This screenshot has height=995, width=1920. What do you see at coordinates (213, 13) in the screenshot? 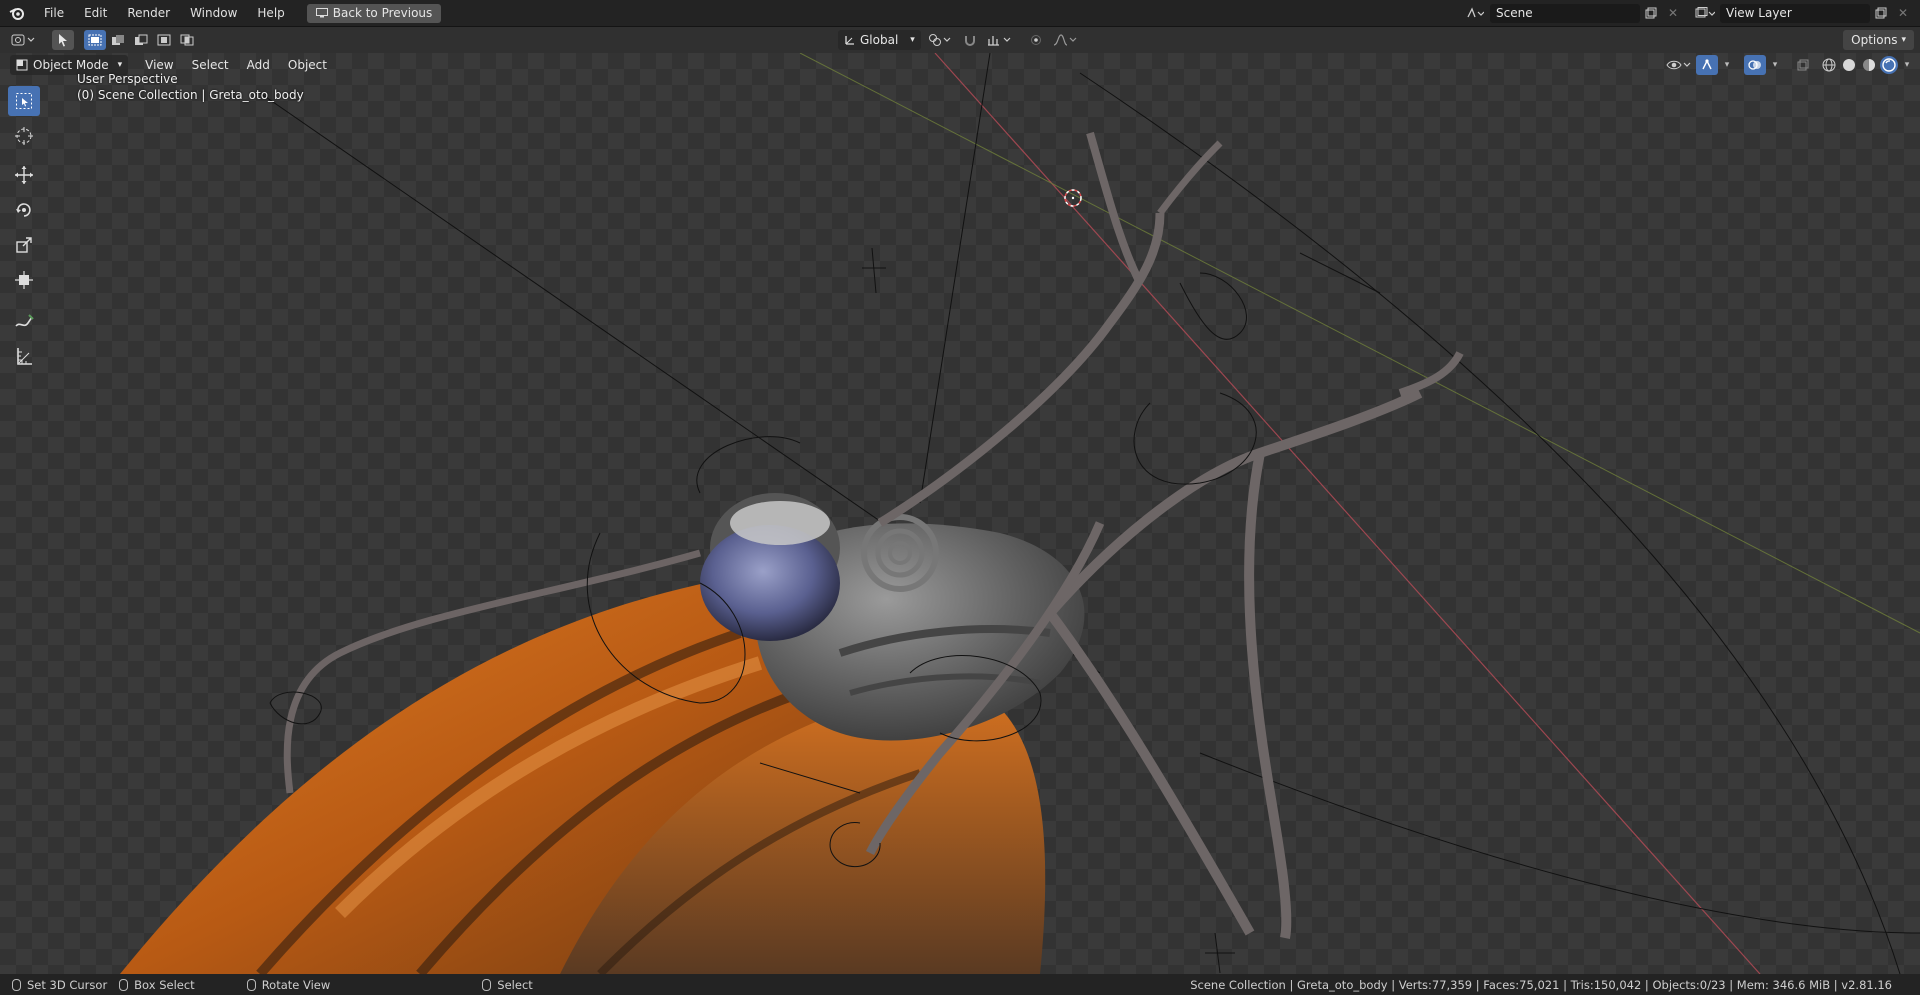
I see `menu-window: Window` at bounding box center [213, 13].